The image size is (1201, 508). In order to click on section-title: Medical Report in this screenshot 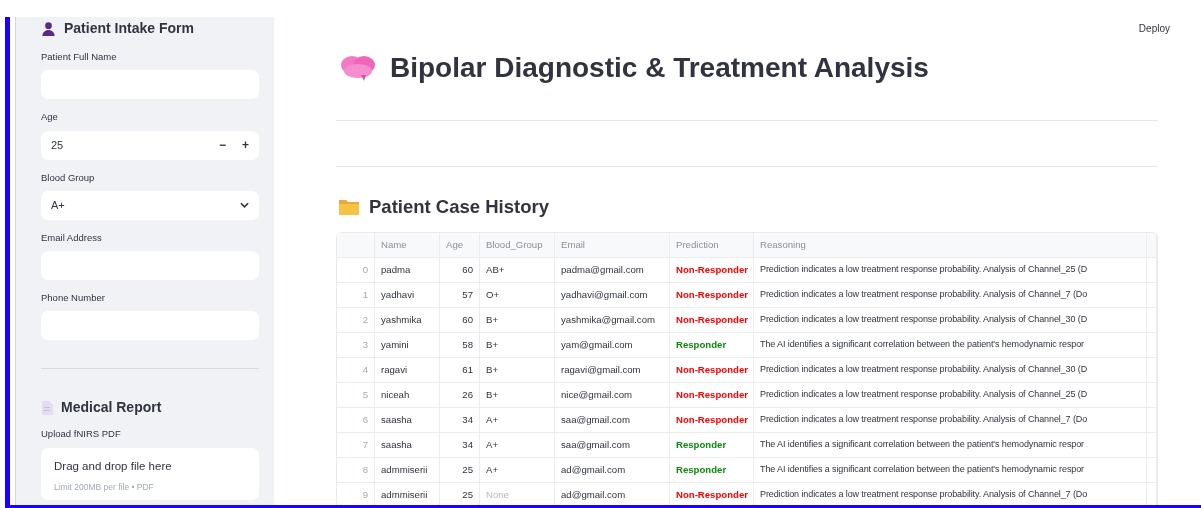, I will do `click(111, 408)`.